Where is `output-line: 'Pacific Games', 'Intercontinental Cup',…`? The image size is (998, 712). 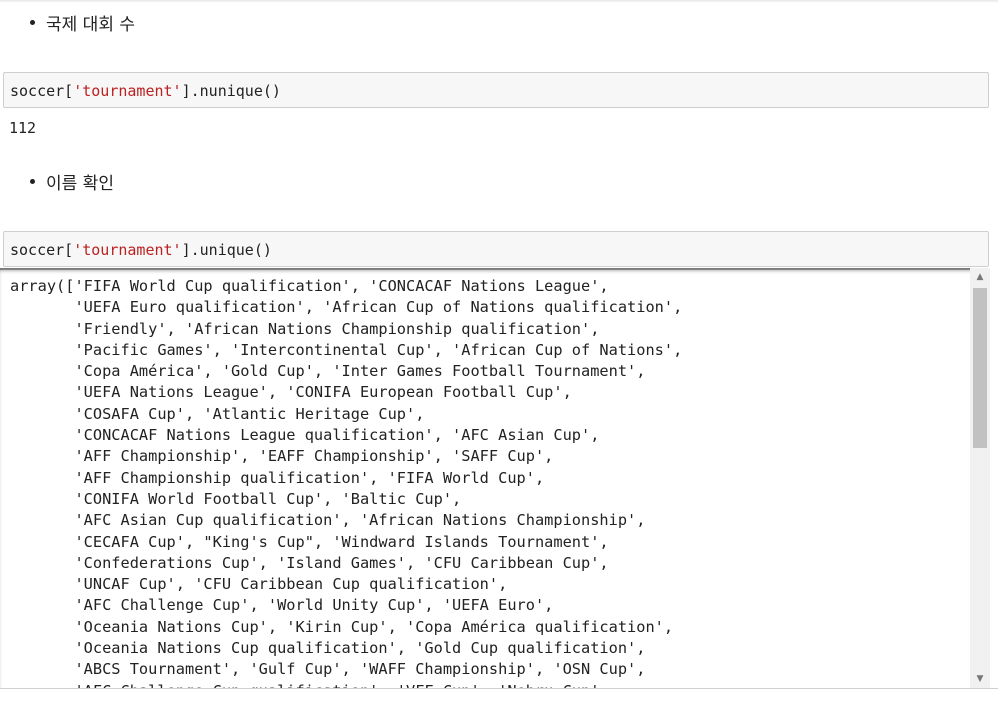 output-line: 'Pacific Games', 'Intercontinental Cup',… is located at coordinates (378, 349).